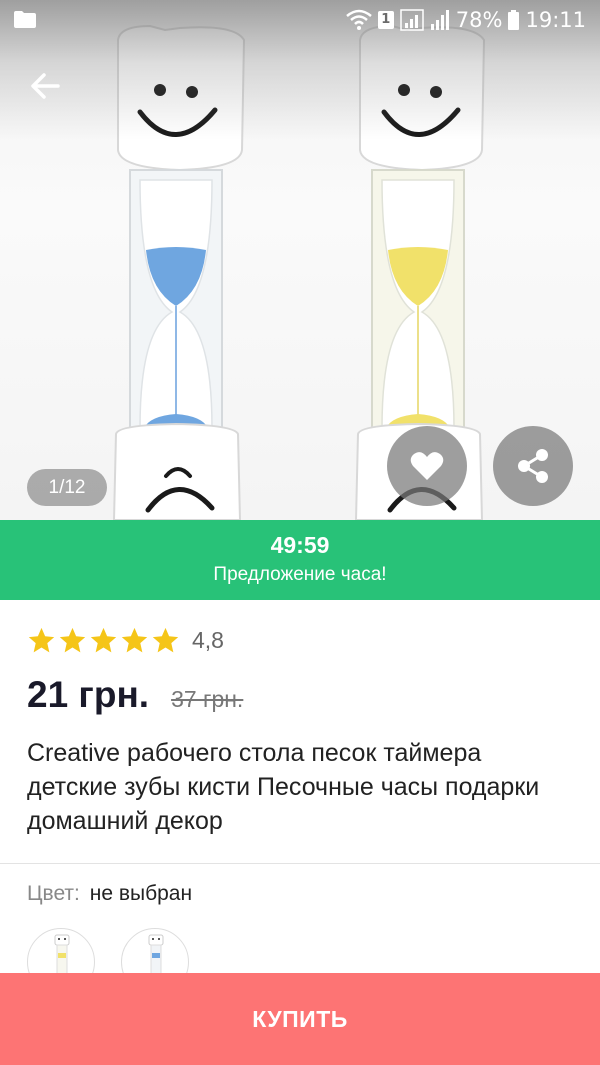 This screenshot has width=600, height=1065. Describe the element at coordinates (300, 545) in the screenshot. I see `offer-countdown: 49:59` at that location.